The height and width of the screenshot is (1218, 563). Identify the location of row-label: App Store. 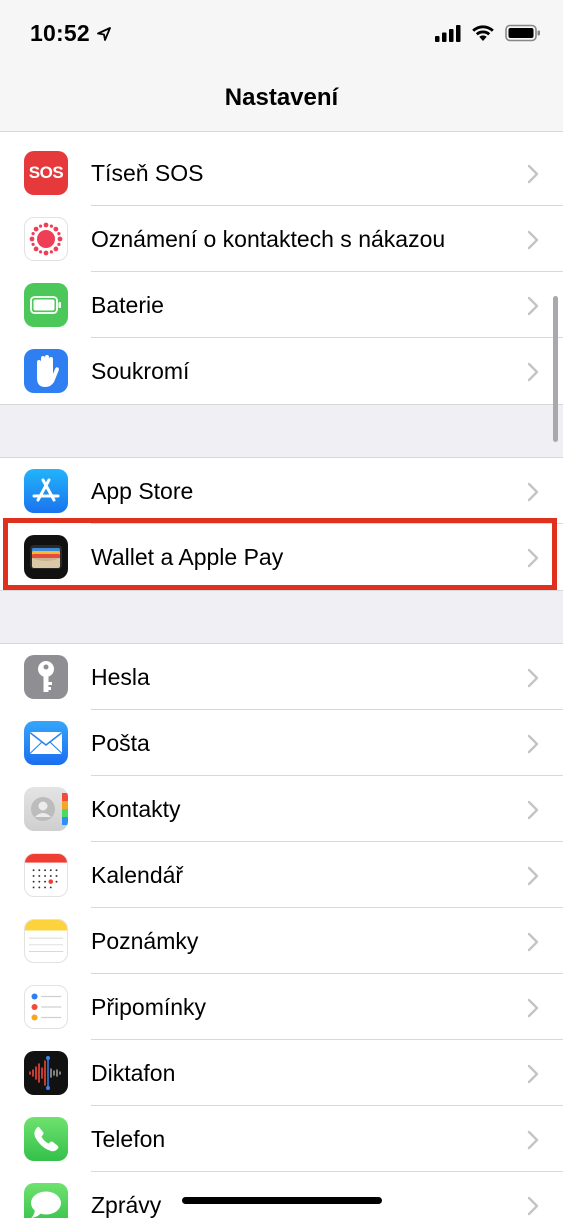
(142, 491).